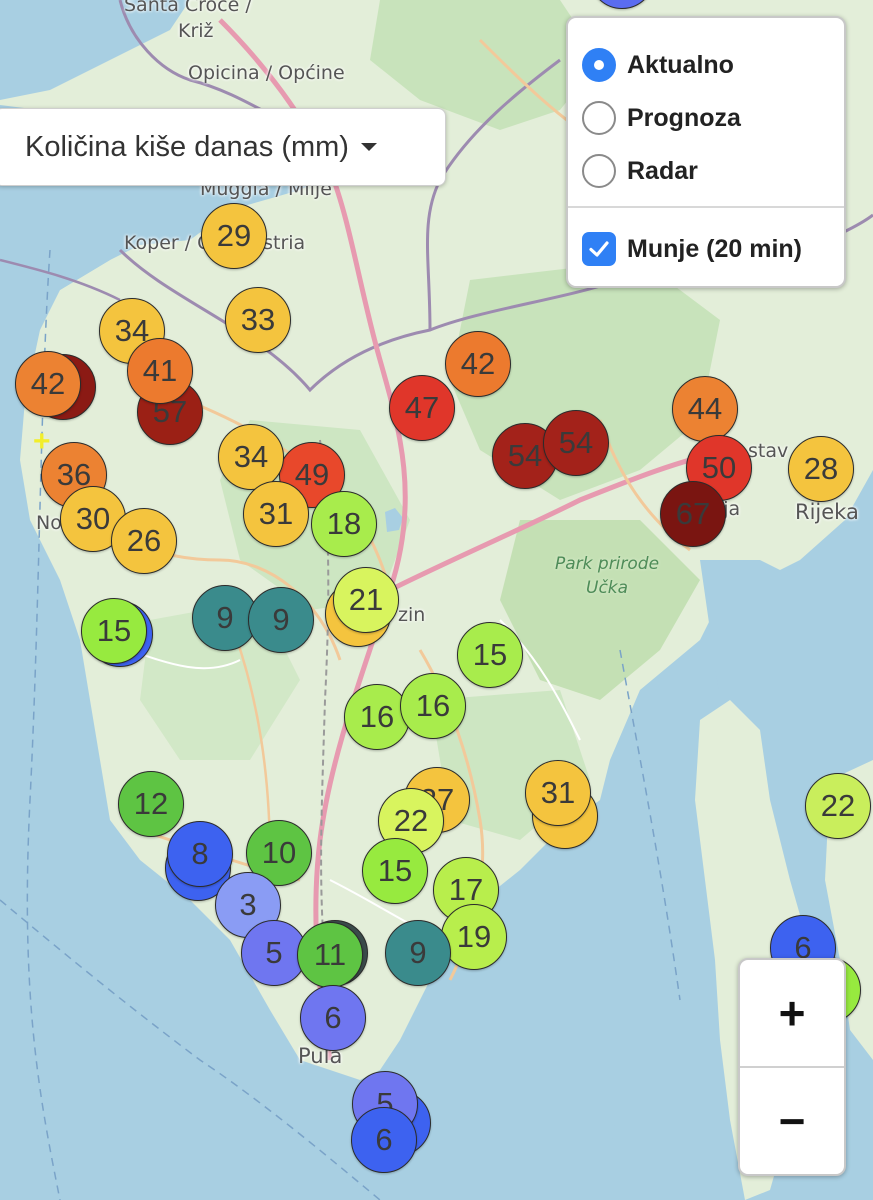 The image size is (873, 1200). Describe the element at coordinates (258, 320) in the screenshot. I see `station-marker: 33` at that location.